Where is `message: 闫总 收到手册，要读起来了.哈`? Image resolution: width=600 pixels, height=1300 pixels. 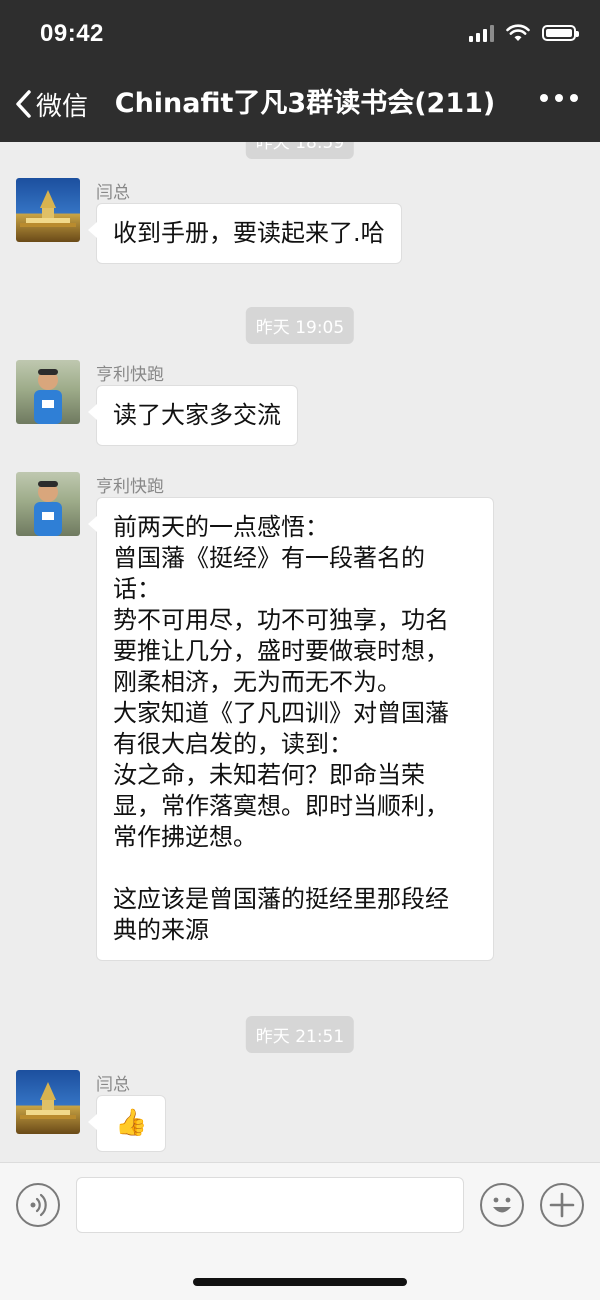
message: 闫总 收到手册，要读起来了.哈 is located at coordinates (300, 223).